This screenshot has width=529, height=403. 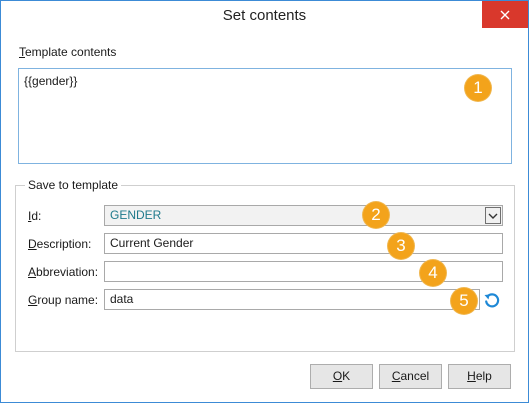 I want to click on close-icon, so click(x=505, y=14).